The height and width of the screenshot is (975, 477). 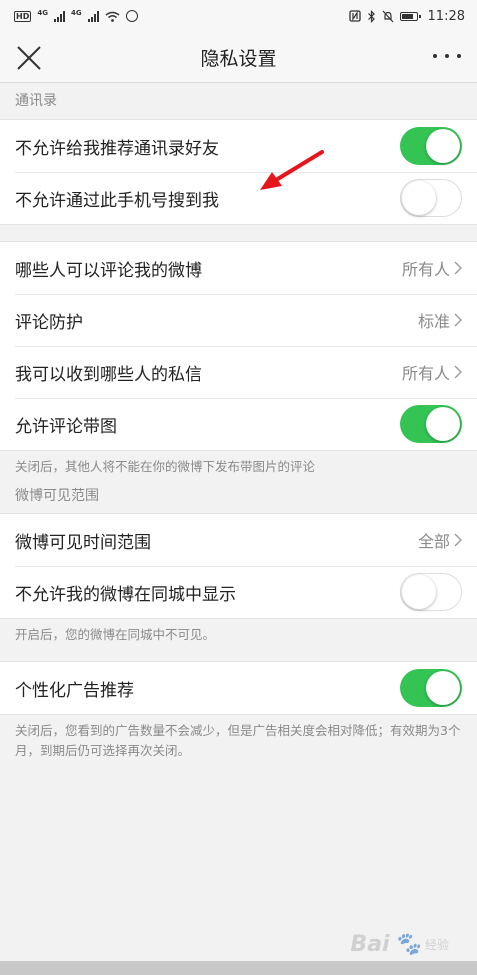 What do you see at coordinates (59, 16) in the screenshot?
I see `signal-icon` at bounding box center [59, 16].